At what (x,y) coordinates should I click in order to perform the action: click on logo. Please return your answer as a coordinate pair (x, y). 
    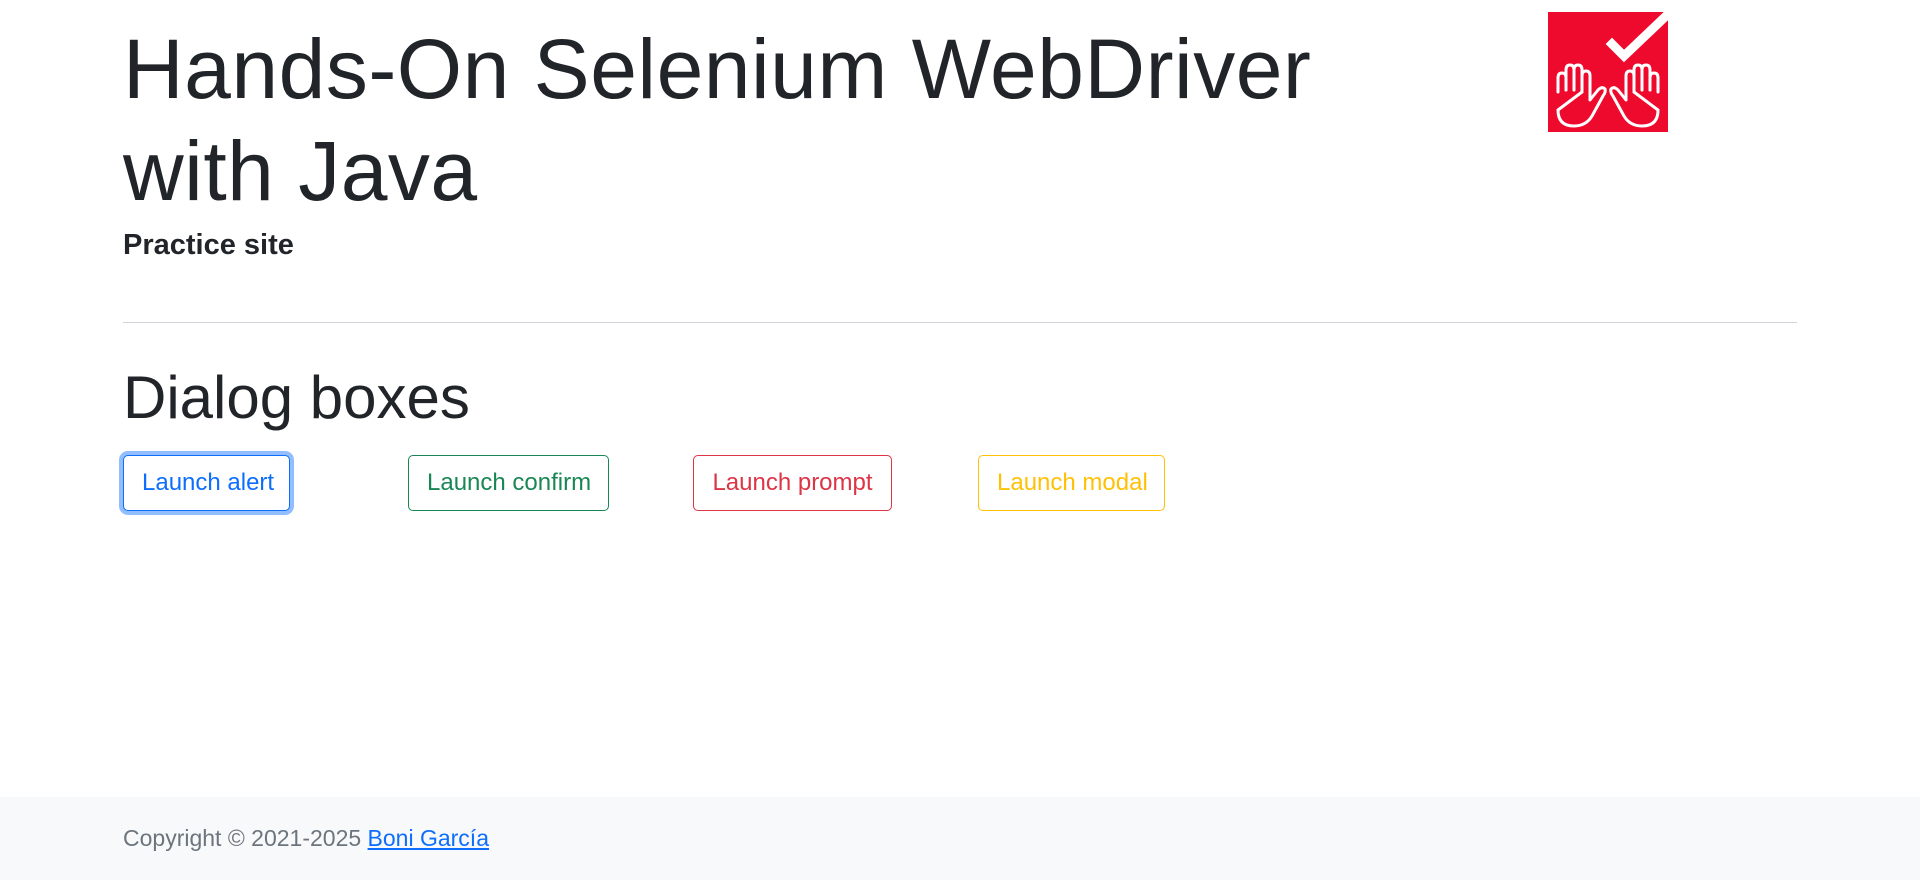
    Looking at the image, I should click on (1608, 72).